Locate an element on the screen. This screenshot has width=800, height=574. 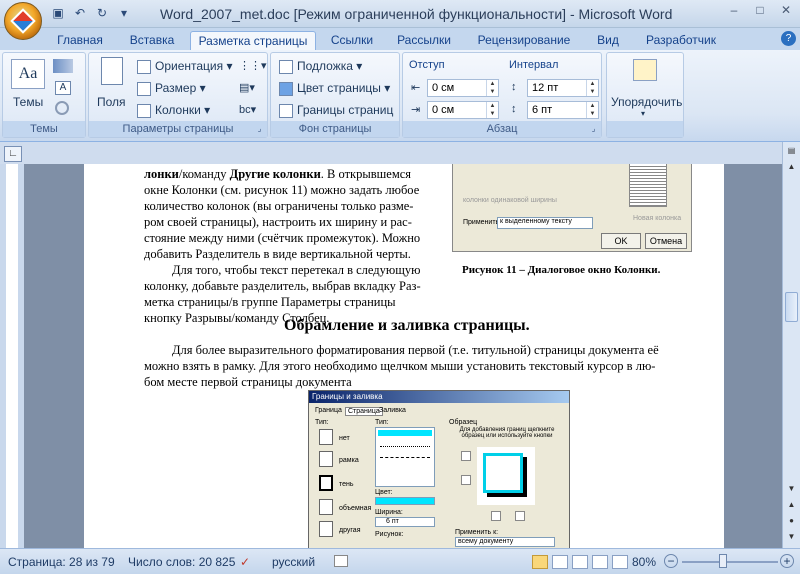
ok-button: OK is located at coordinates (621, 241).